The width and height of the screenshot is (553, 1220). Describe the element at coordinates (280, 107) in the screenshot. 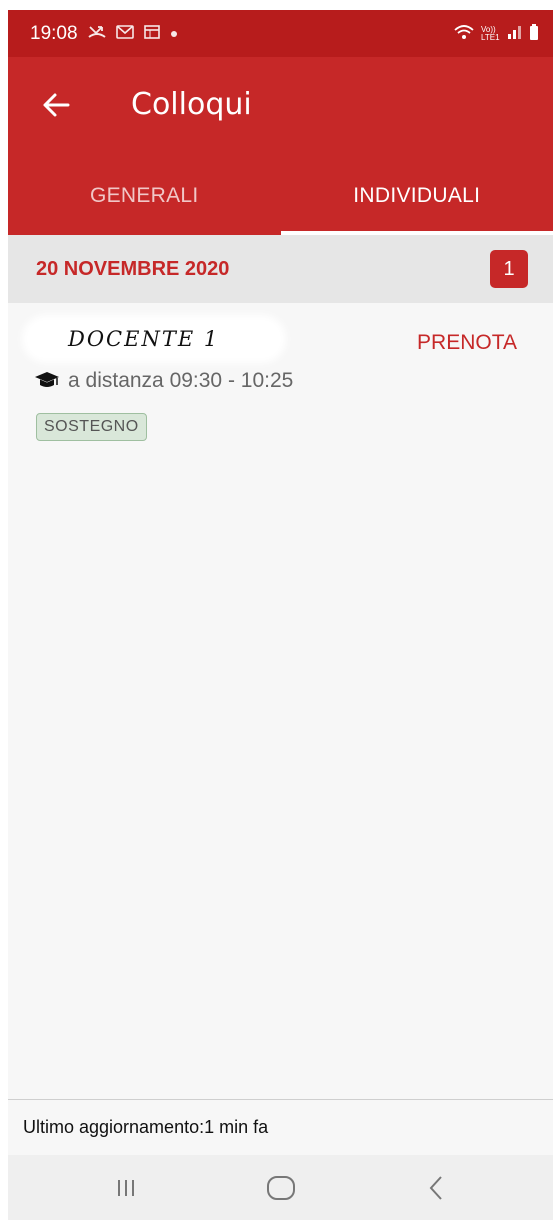

I see `app-bar: Colloqui` at that location.